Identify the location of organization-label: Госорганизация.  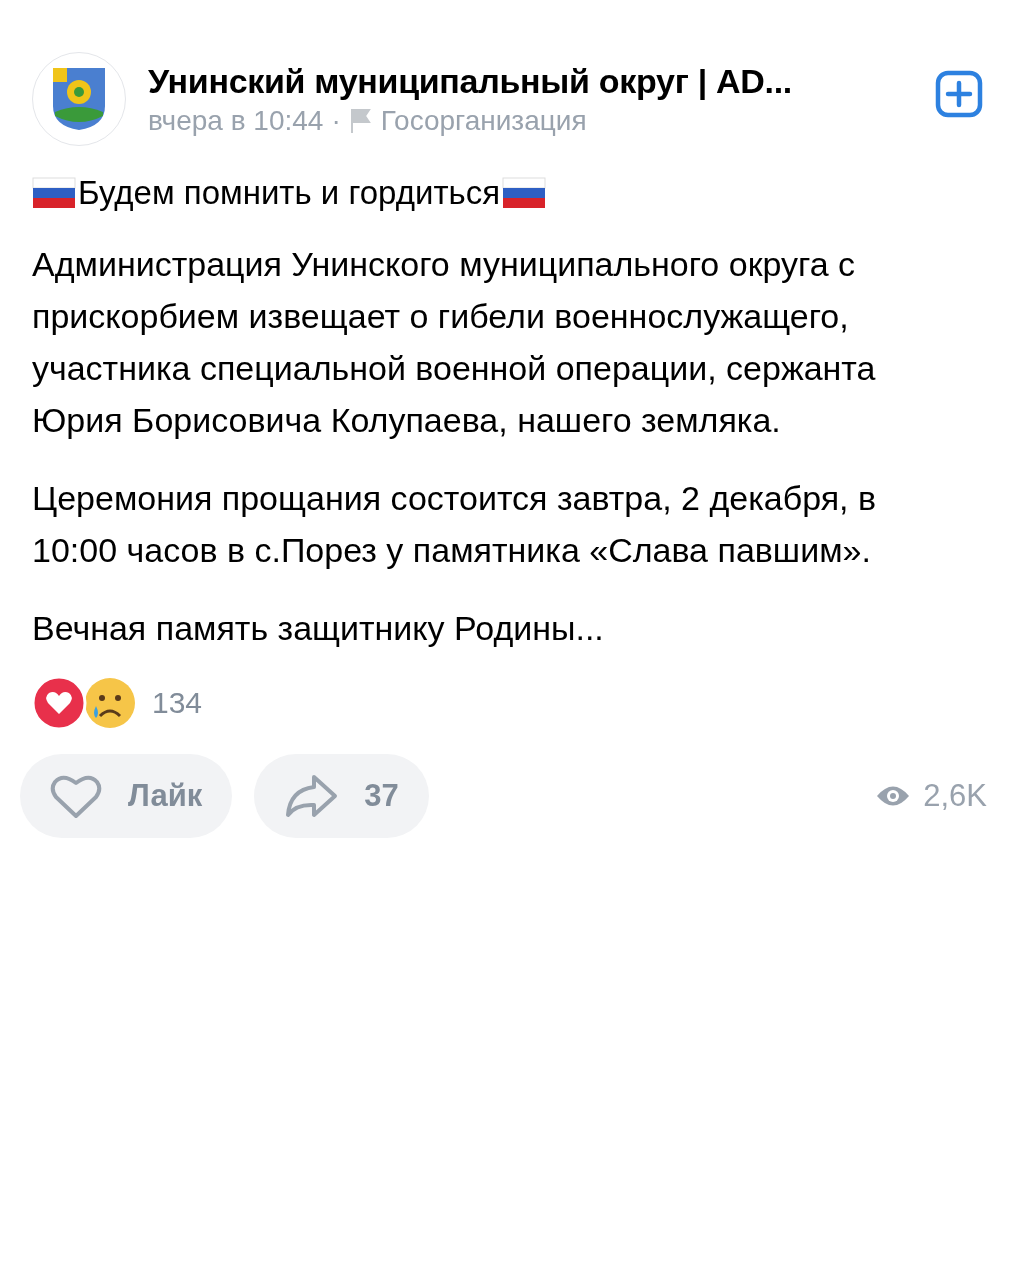
(483, 120).